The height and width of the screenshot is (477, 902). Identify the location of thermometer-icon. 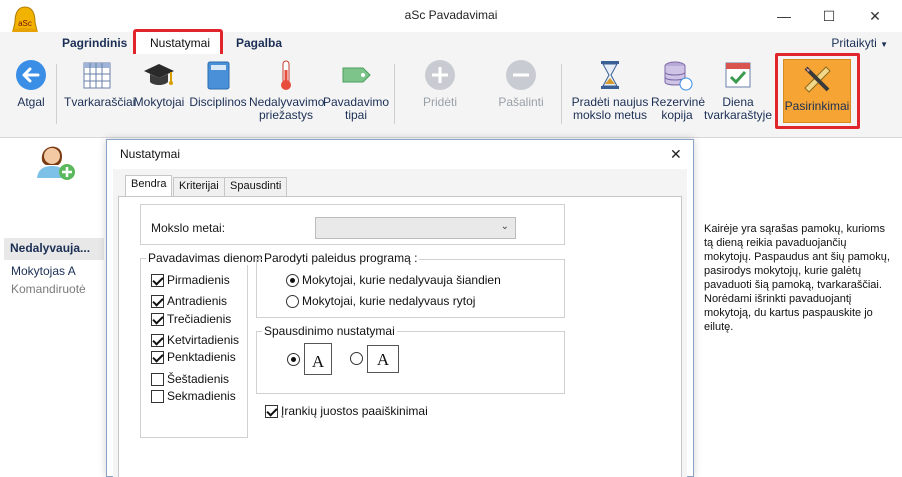
(286, 75).